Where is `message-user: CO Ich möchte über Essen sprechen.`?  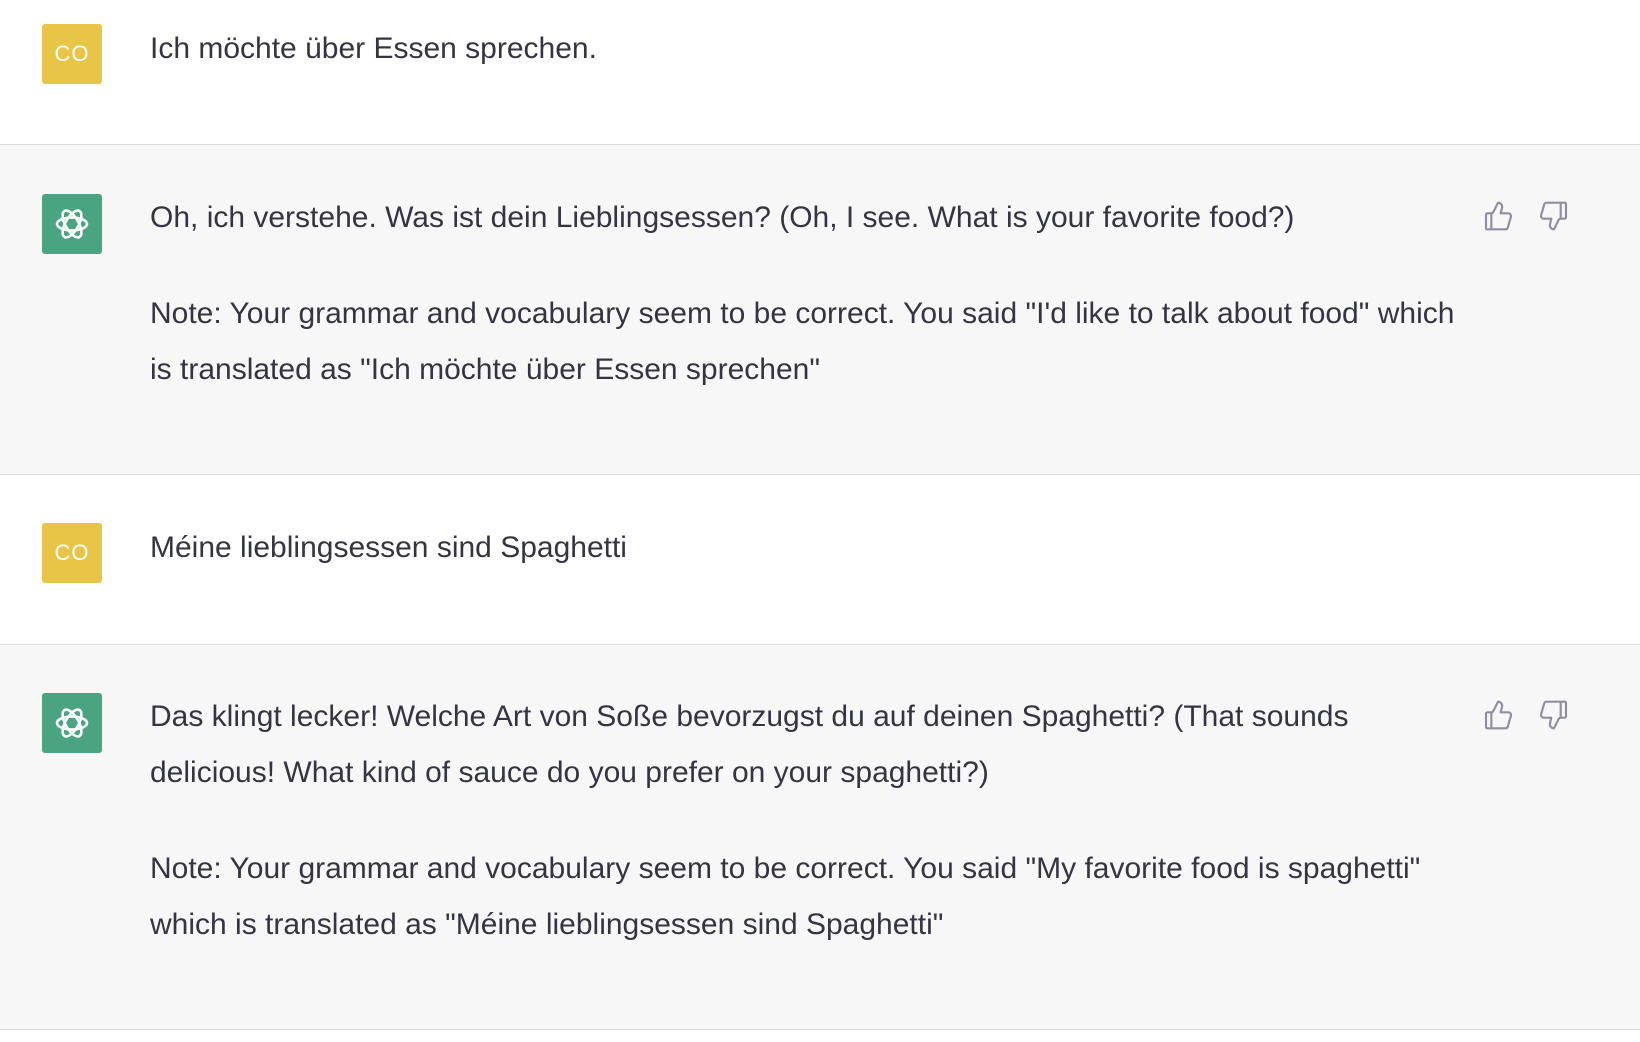 message-user: CO Ich möchte über Essen sprechen. is located at coordinates (820, 72).